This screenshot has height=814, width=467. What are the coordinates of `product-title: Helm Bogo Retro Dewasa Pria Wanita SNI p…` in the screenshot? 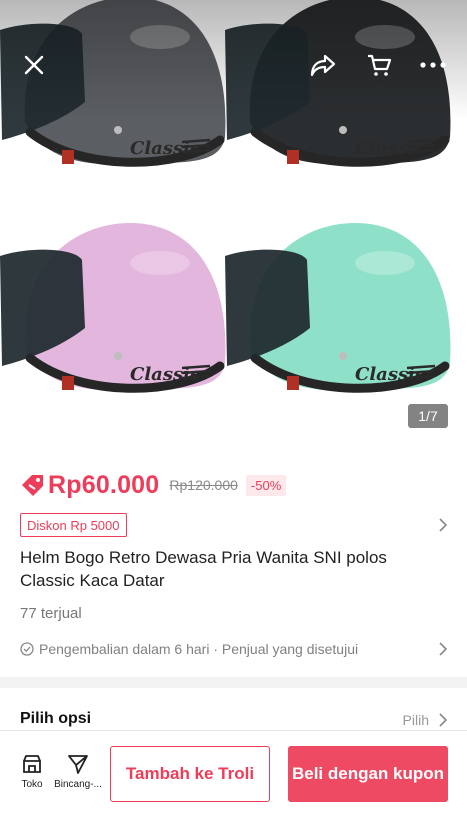 It's located at (203, 569).